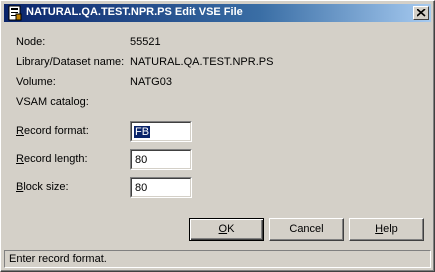 The height and width of the screenshot is (272, 435). I want to click on title-bar: NATURAL.QA.TEST.NPR.PS Edit VSE File, so click(217, 13).